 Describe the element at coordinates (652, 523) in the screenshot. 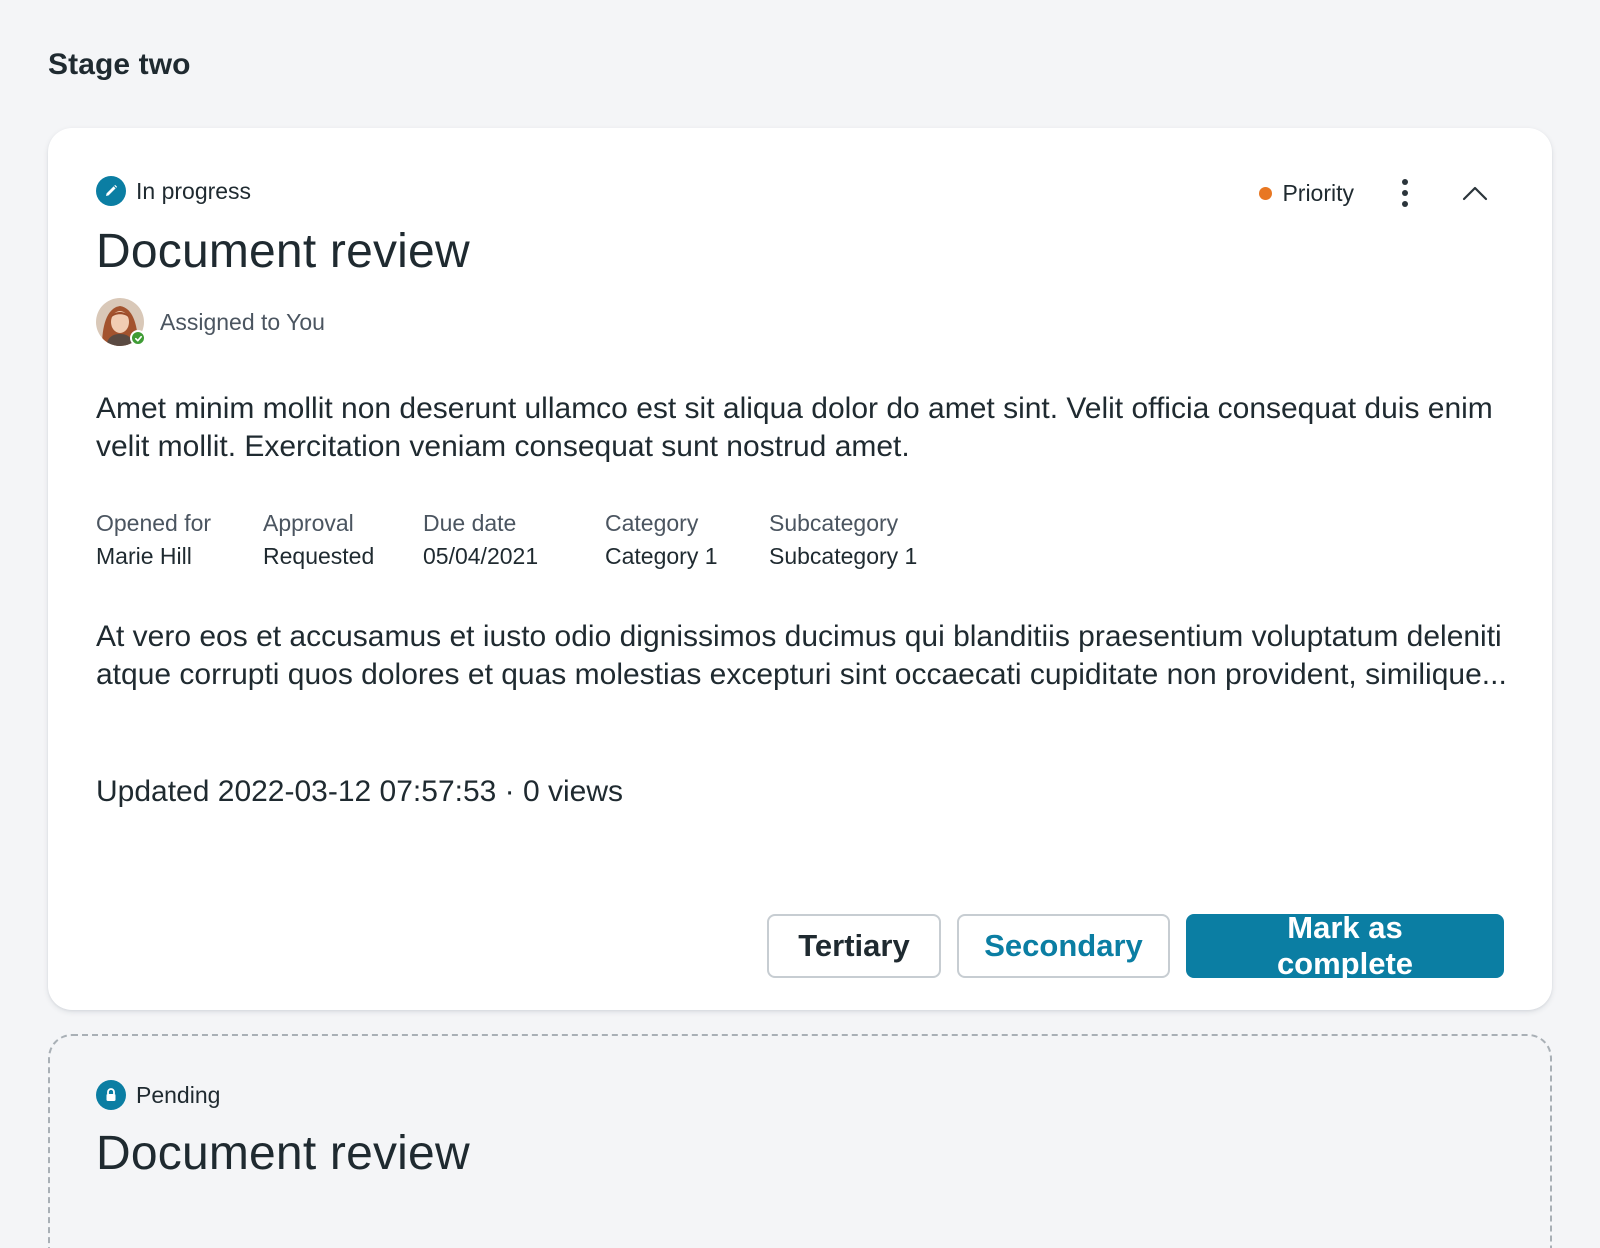

I see `meta-label: Category` at that location.